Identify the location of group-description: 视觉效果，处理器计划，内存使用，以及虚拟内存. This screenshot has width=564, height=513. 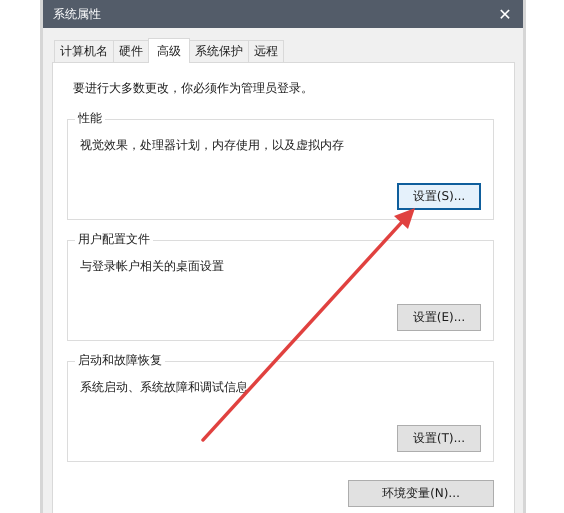
(212, 145).